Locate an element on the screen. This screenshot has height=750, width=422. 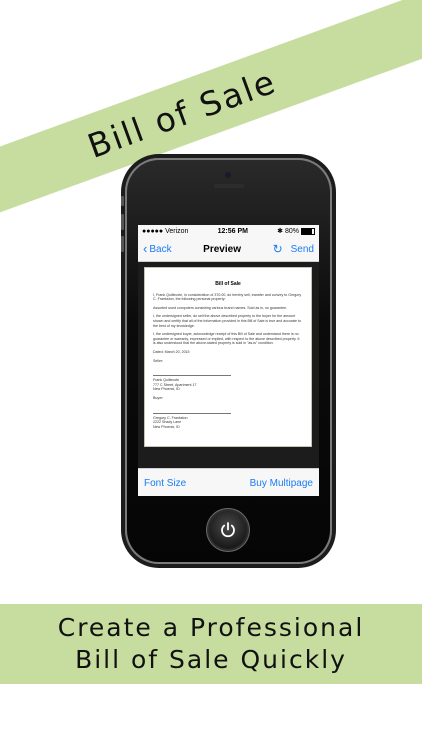
bluetooth-icon: ✱ is located at coordinates (280, 231).